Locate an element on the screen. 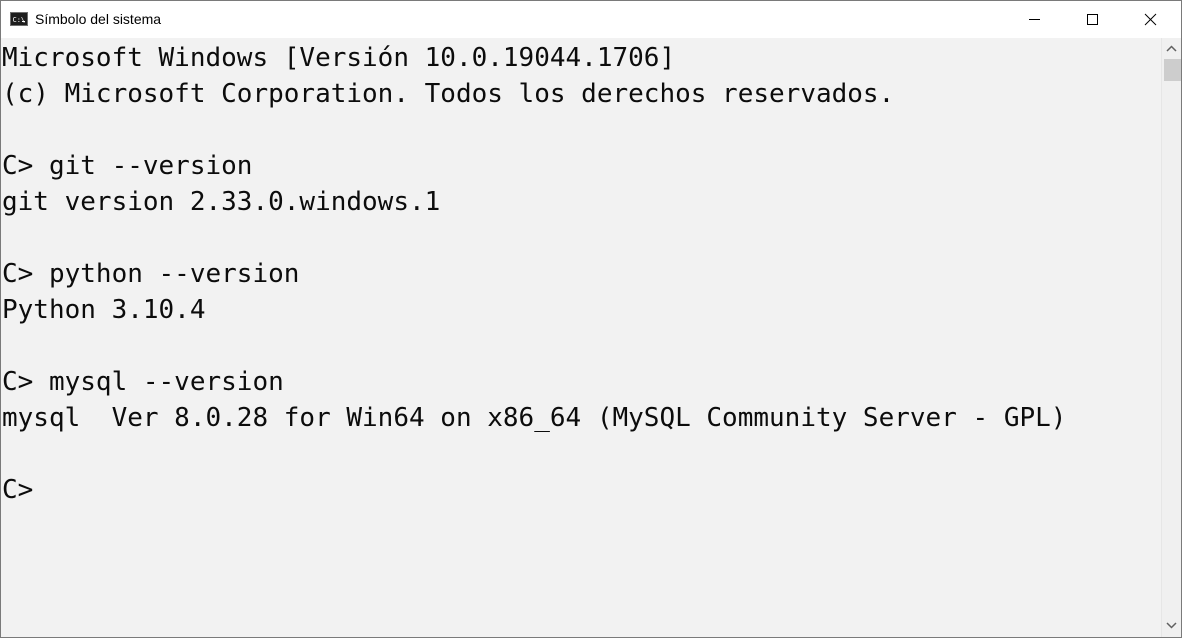  scroll-down-button is located at coordinates (1171, 625).